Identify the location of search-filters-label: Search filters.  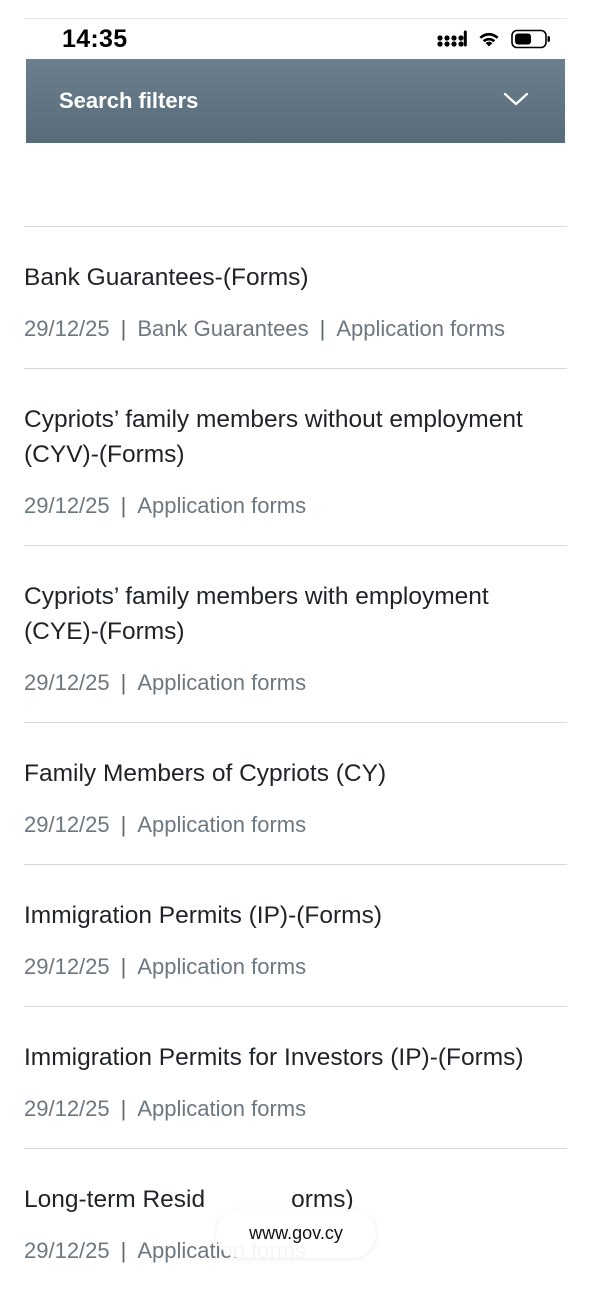
(129, 100).